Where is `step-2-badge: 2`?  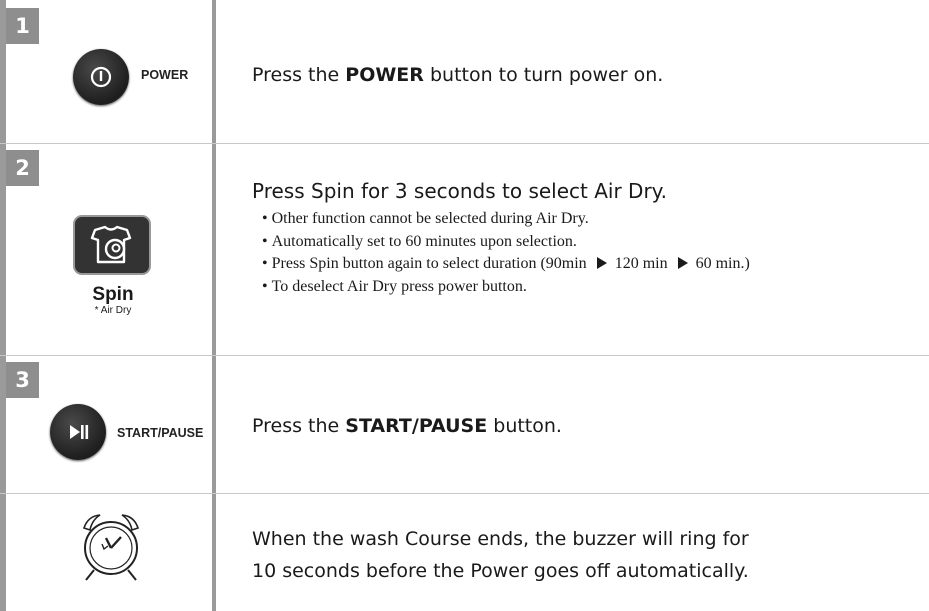
step-2-badge: 2 is located at coordinates (22, 168).